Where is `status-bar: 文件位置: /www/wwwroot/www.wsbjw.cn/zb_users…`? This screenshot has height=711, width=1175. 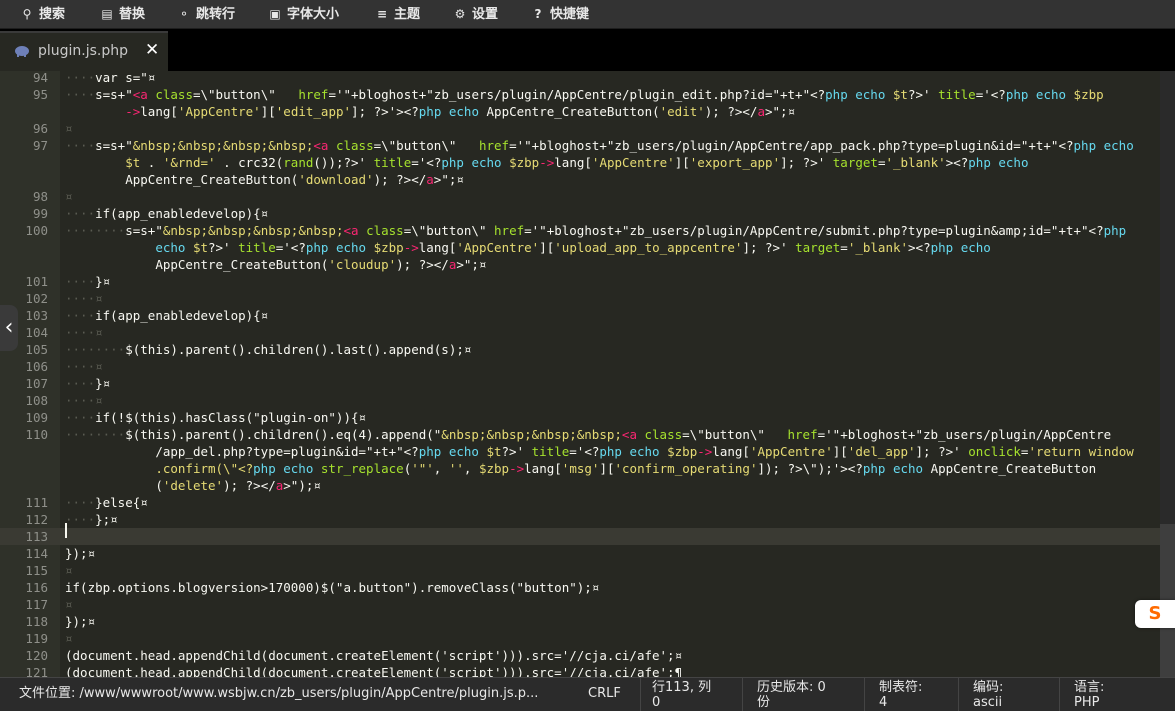 status-bar: 文件位置: /www/wwwroot/www.wsbjw.cn/zb_users… is located at coordinates (587, 694).